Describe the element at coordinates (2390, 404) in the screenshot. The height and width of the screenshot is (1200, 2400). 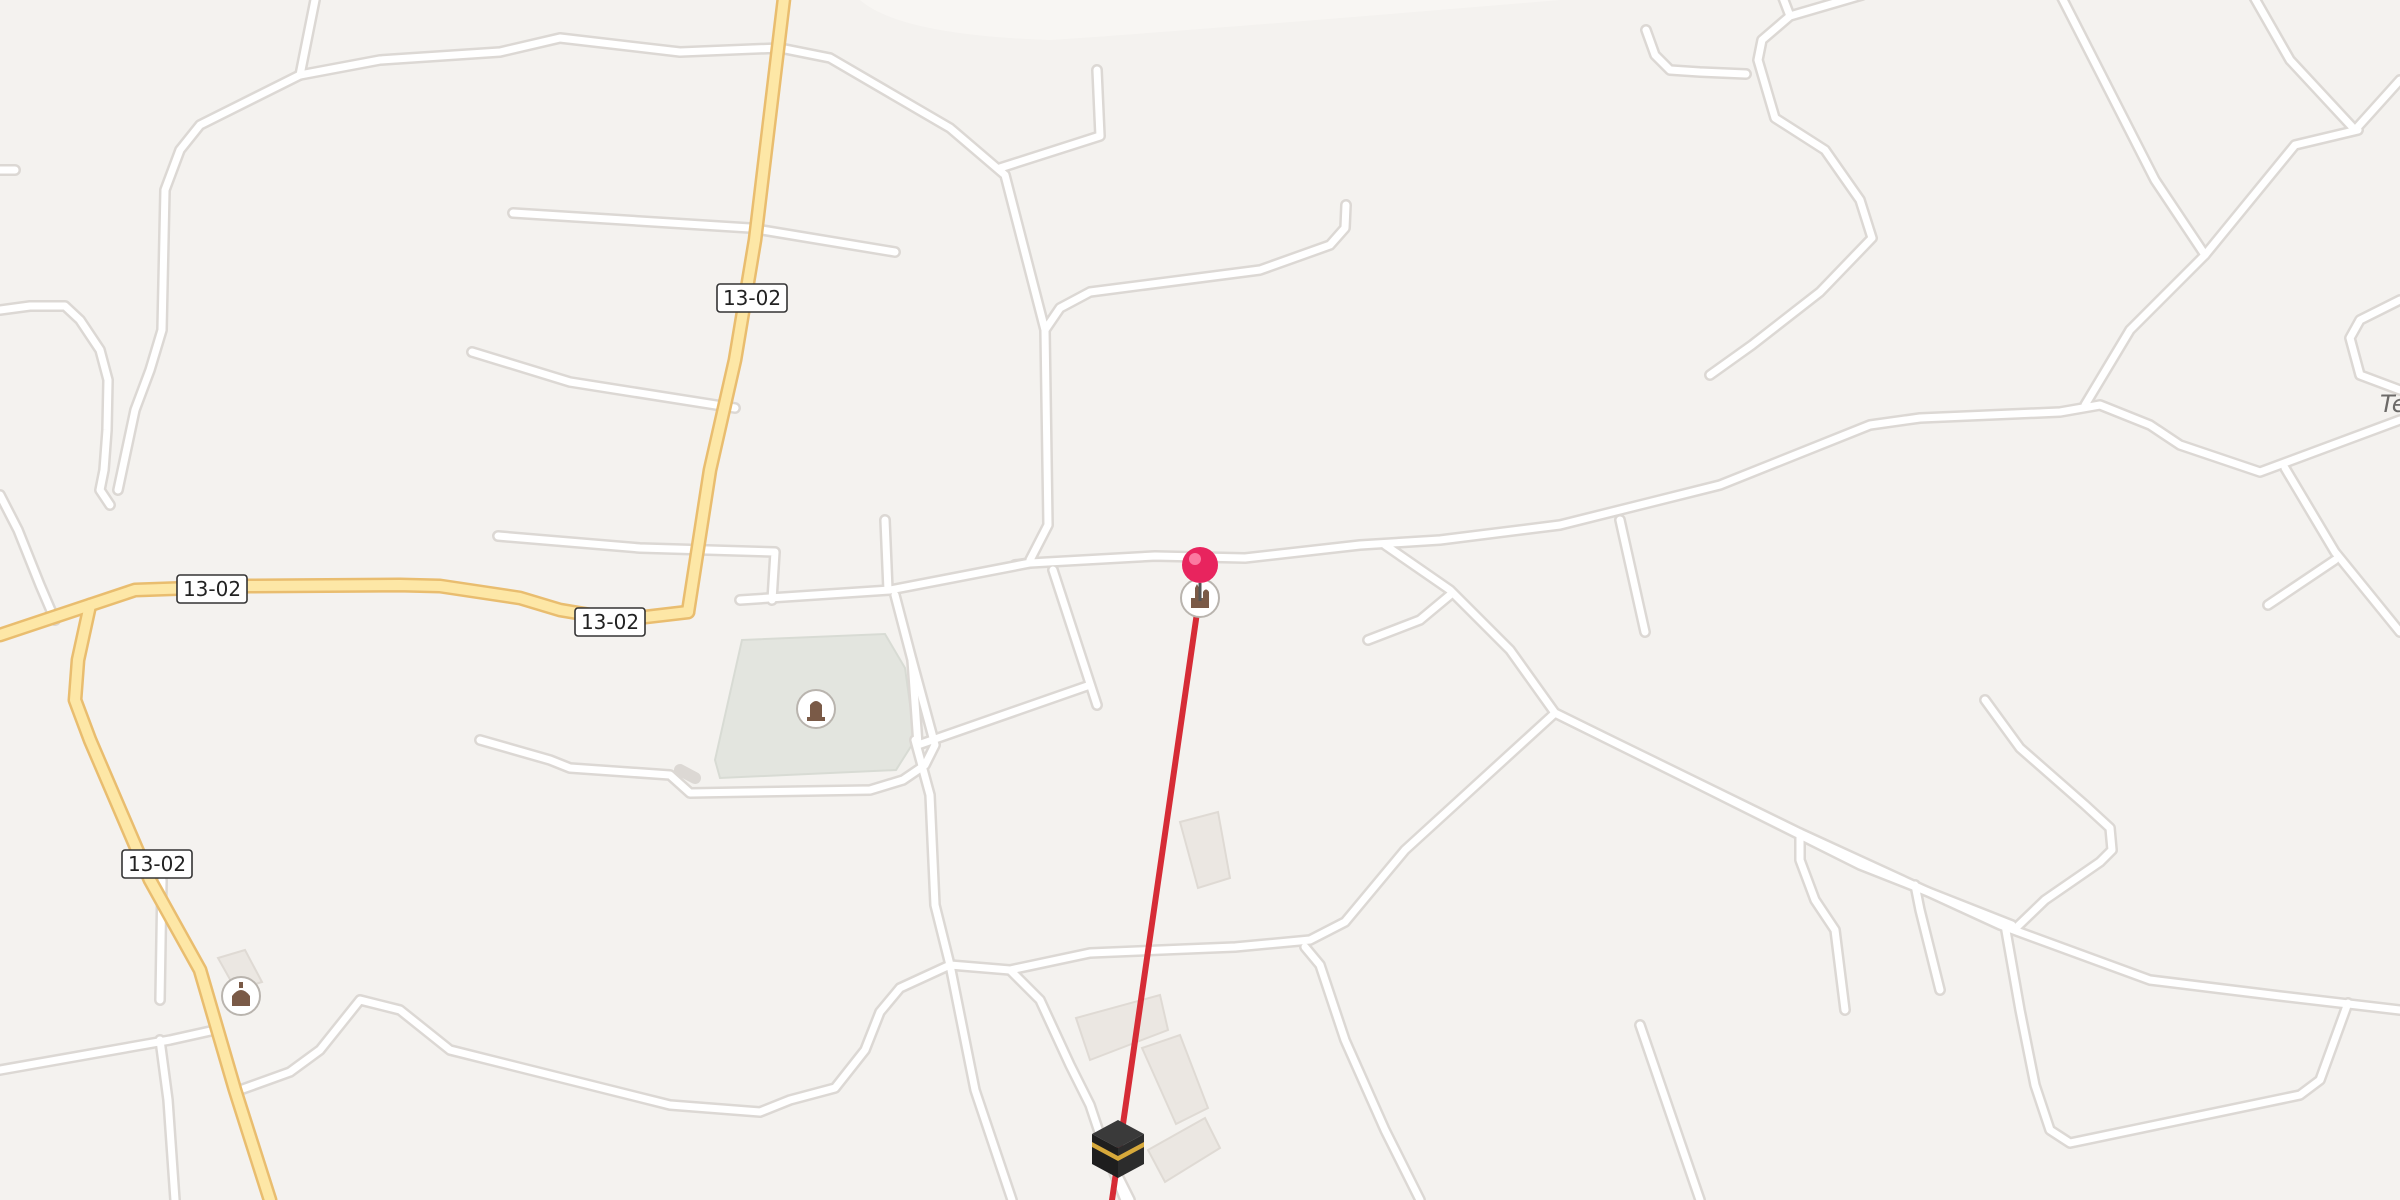
I see `place-label-partial: Te` at that location.